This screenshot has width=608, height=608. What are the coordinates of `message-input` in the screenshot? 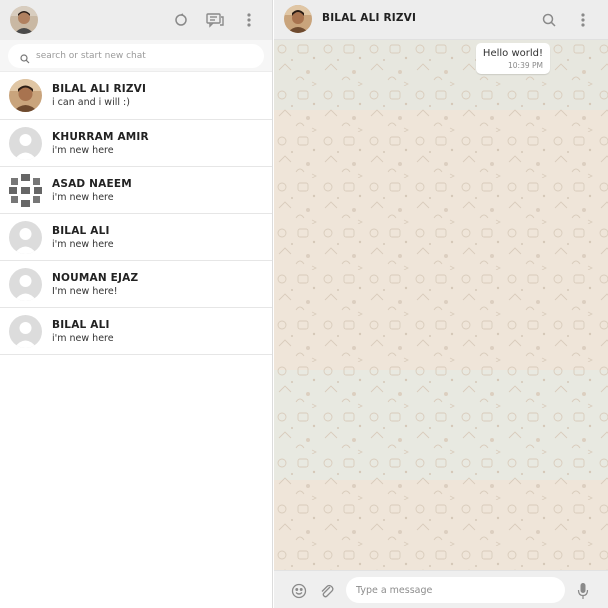 It's located at (455, 590).